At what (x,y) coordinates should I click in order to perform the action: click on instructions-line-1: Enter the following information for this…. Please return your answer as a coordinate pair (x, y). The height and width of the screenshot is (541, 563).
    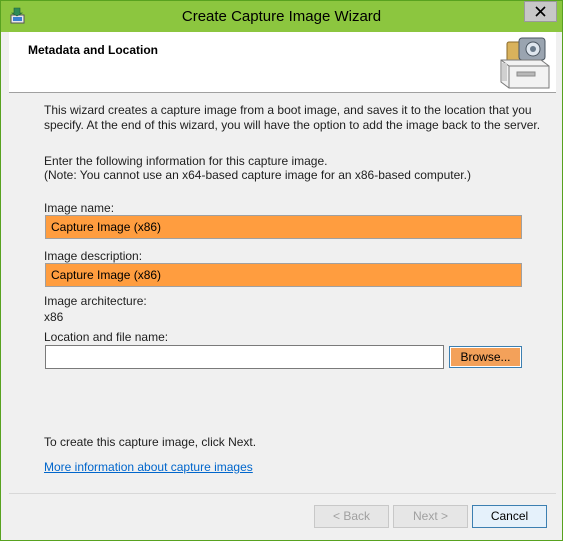
    Looking at the image, I should click on (186, 161).